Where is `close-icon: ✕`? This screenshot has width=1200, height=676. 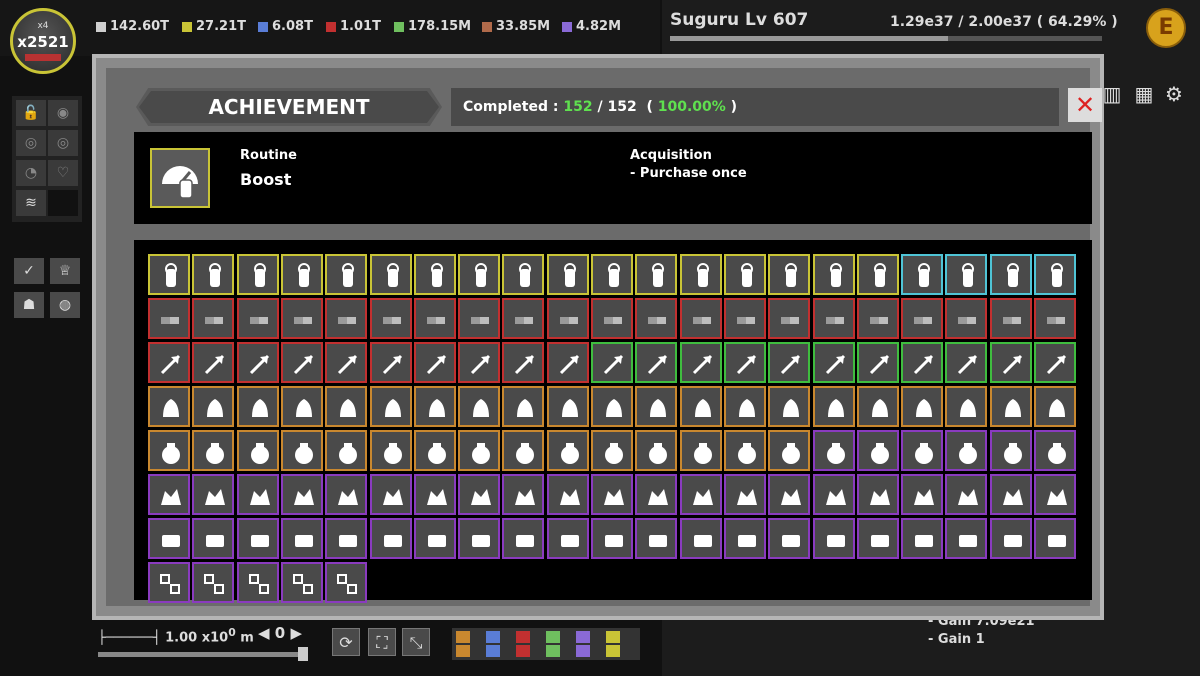 close-icon: ✕ is located at coordinates (1085, 105).